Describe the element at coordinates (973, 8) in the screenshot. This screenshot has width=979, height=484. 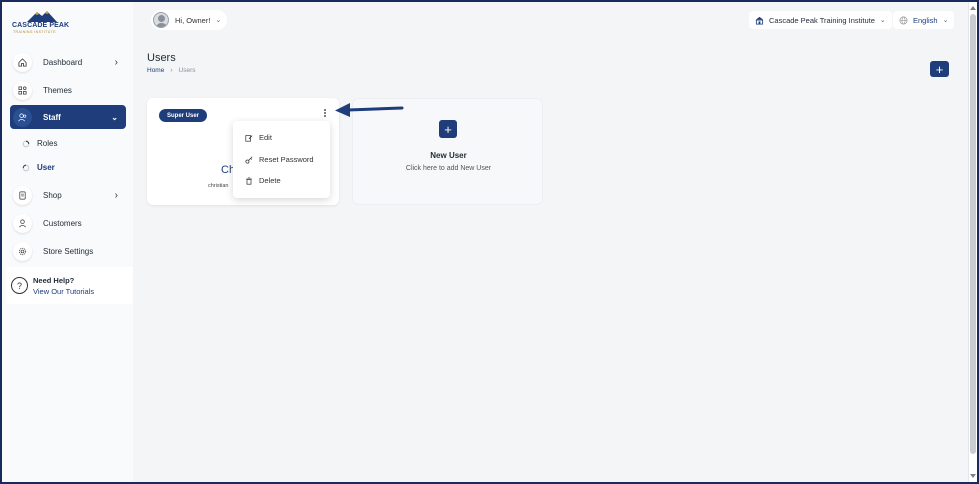
I see `scroll-up-icon` at that location.